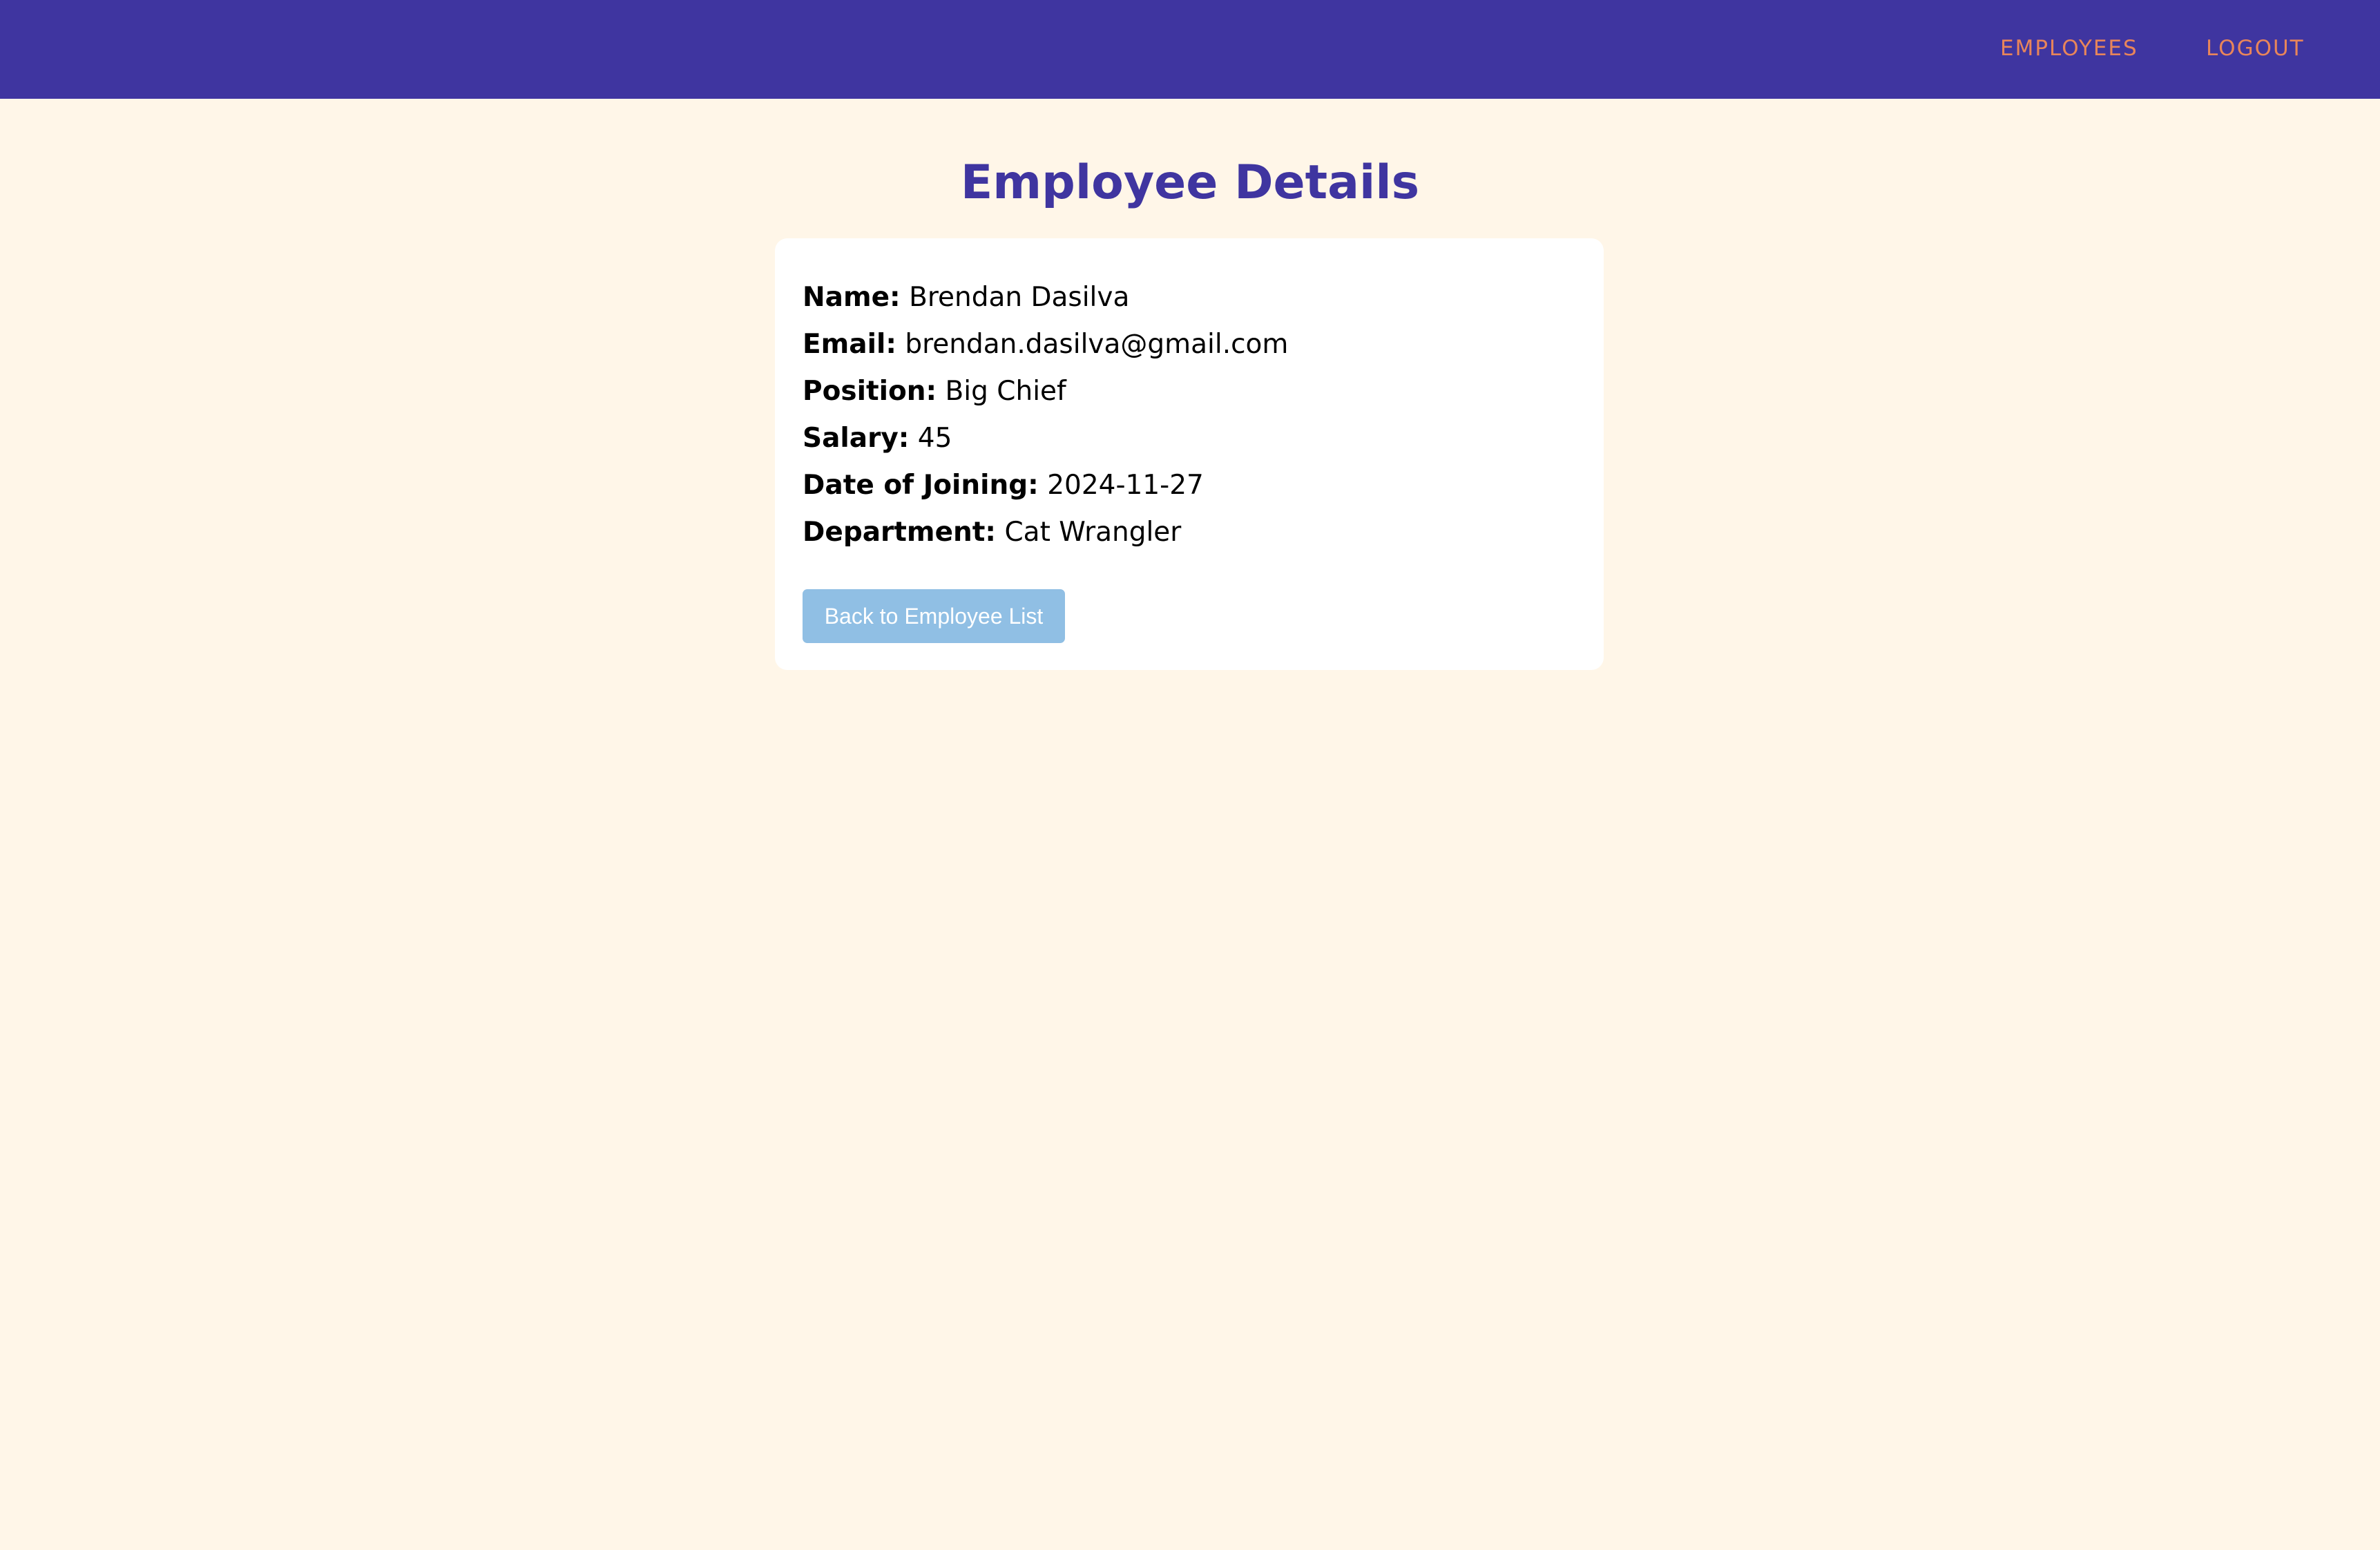  I want to click on name-value: Brendan Dasilva, so click(1019, 297).